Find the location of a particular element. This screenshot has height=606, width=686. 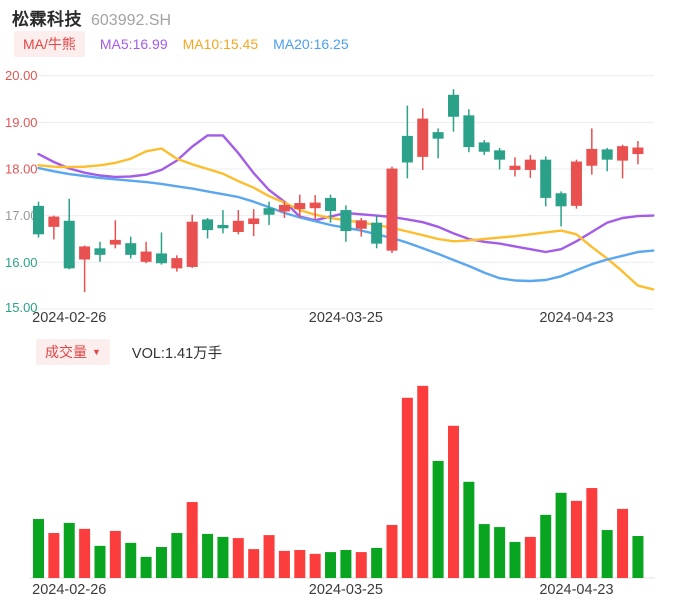

y-axis-label: 19.00 is located at coordinates (21, 122).